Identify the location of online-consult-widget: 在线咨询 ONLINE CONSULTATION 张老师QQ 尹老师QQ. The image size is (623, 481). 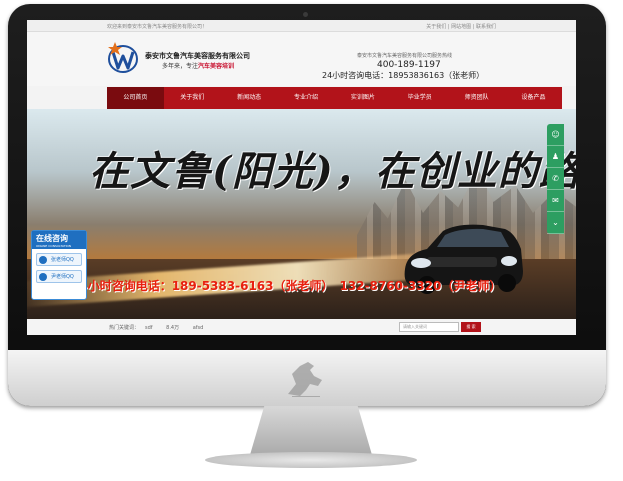
(59, 265).